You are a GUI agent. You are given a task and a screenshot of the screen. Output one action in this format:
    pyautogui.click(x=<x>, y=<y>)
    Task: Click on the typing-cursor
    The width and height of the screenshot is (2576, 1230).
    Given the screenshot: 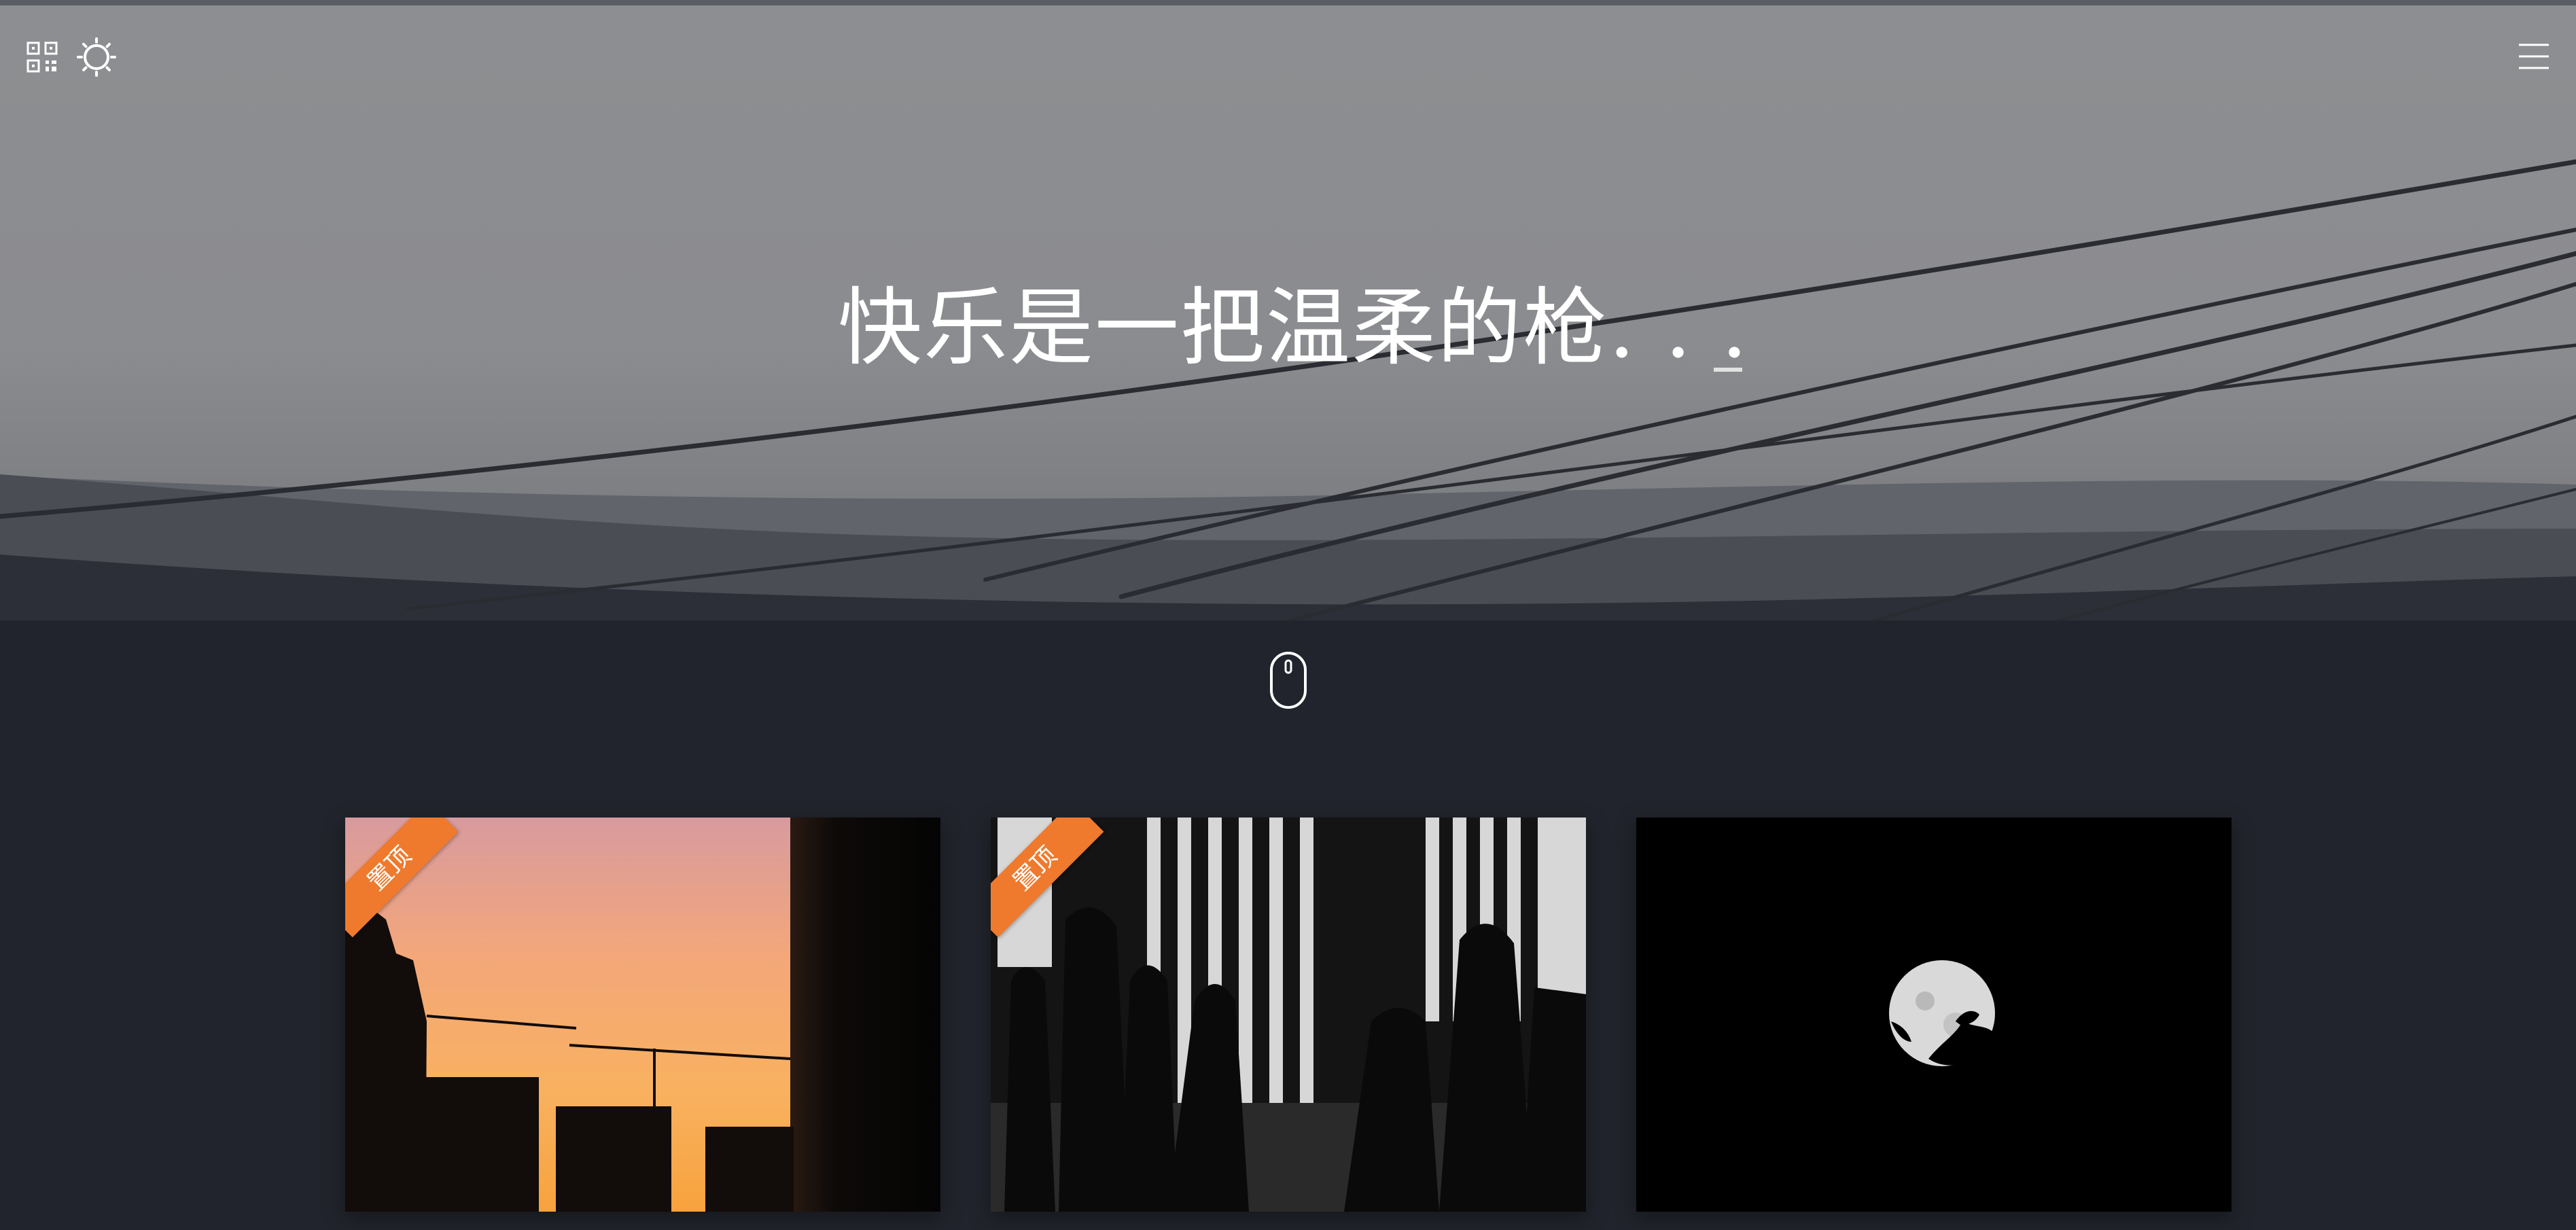 What is the action you would take?
    pyautogui.click(x=1728, y=370)
    